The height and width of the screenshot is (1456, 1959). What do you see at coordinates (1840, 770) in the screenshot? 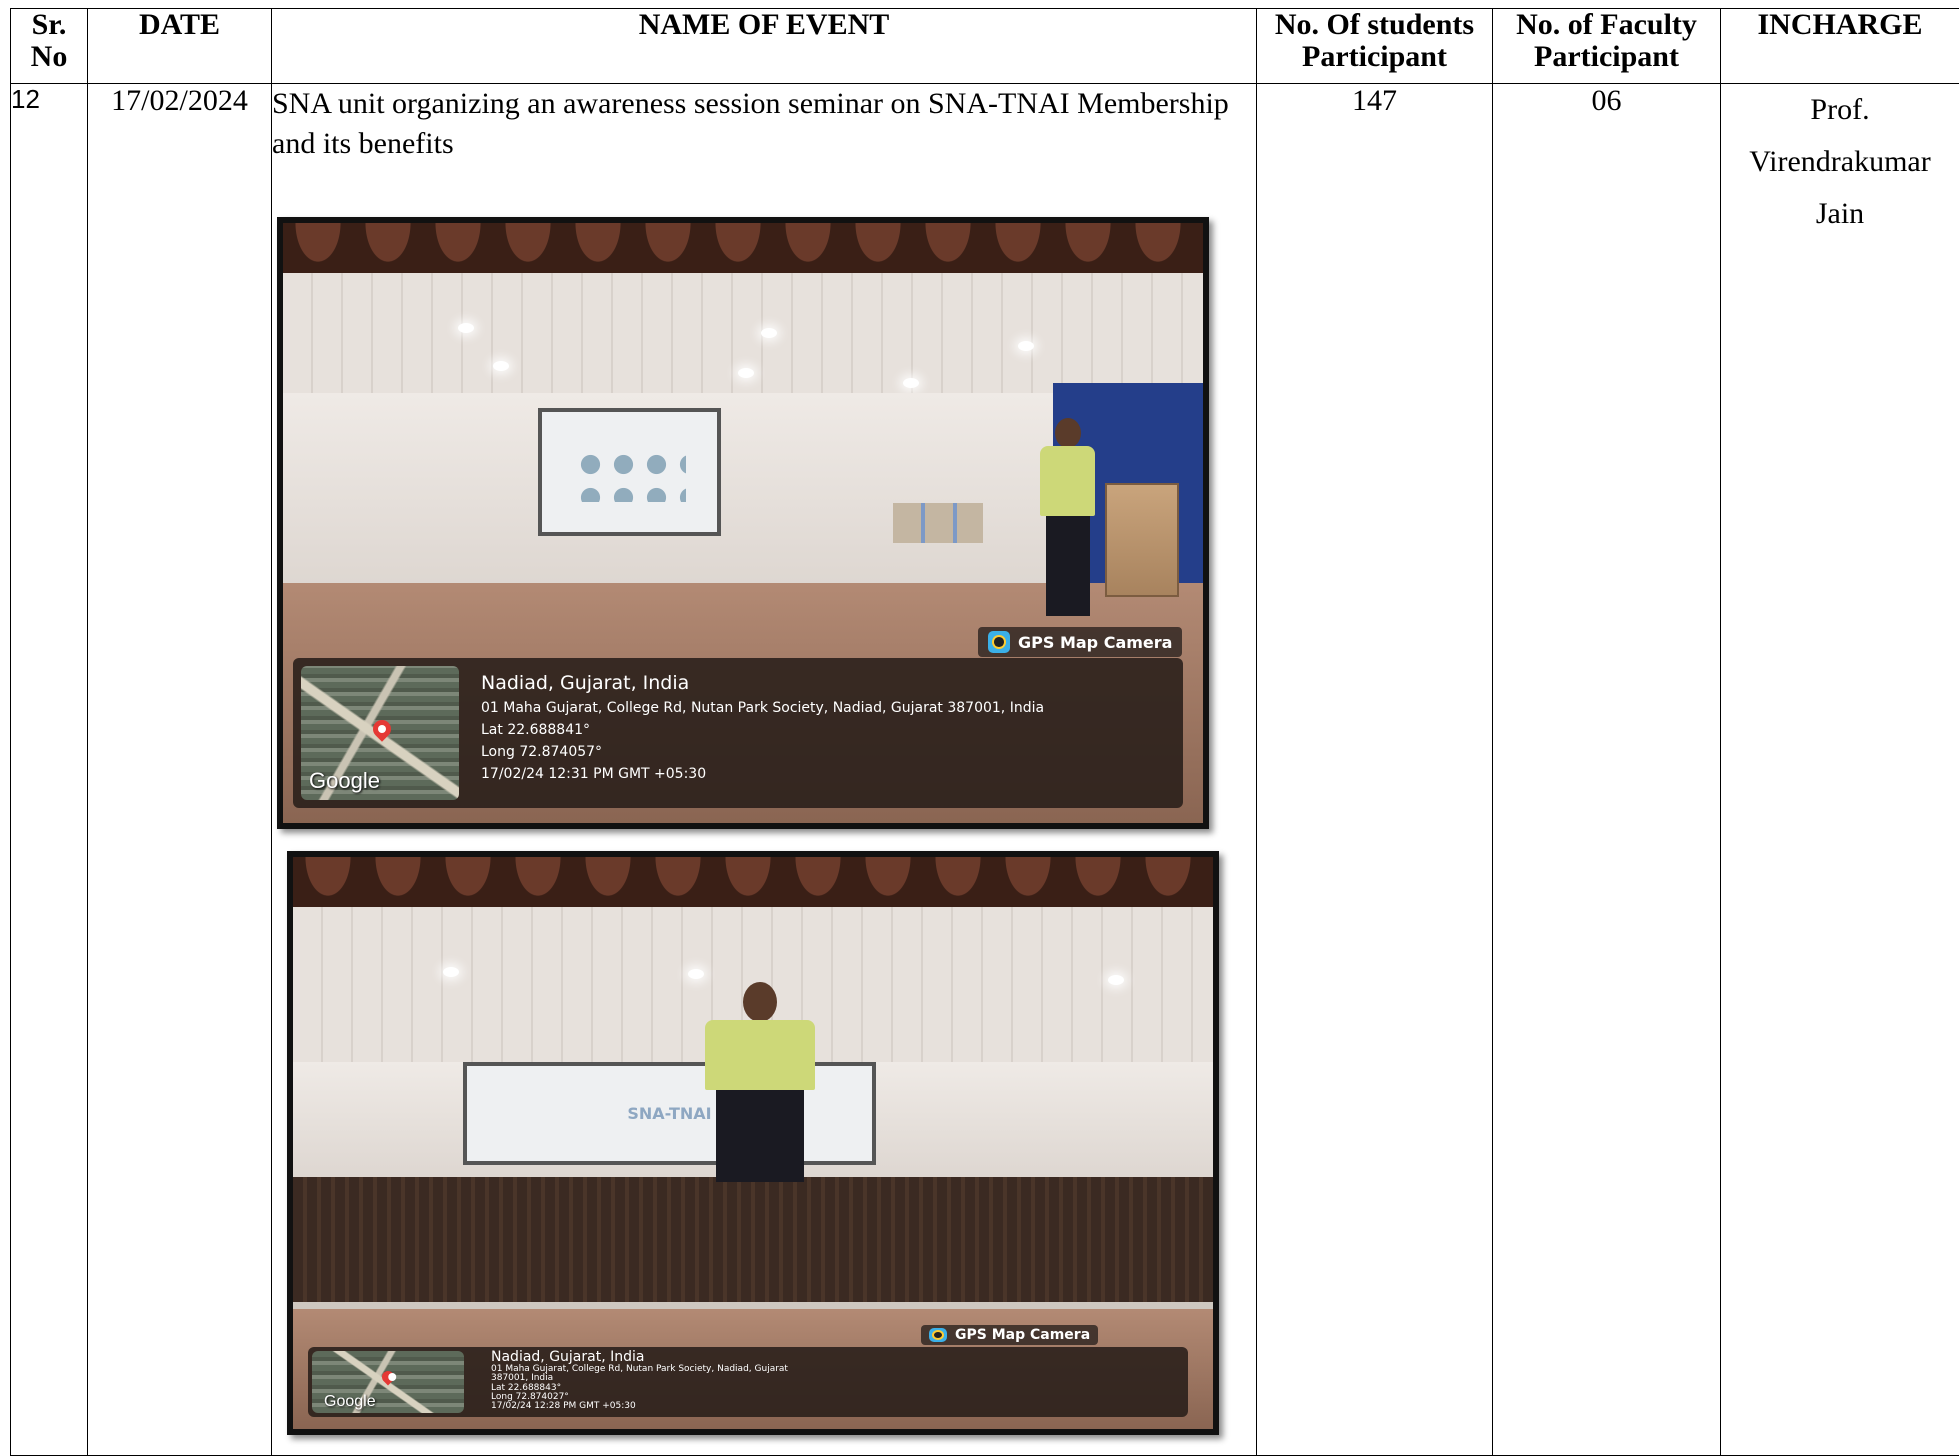
I see `cell-incharge: Prof. Virendrakumar Jain` at bounding box center [1840, 770].